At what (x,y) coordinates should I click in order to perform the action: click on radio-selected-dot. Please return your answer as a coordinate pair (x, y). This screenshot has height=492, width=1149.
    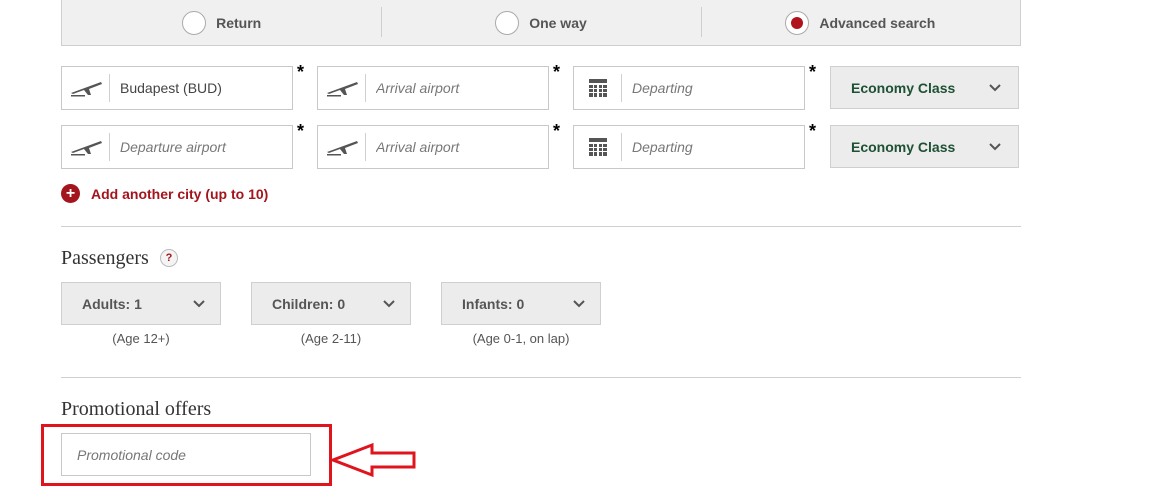
    Looking at the image, I should click on (797, 22).